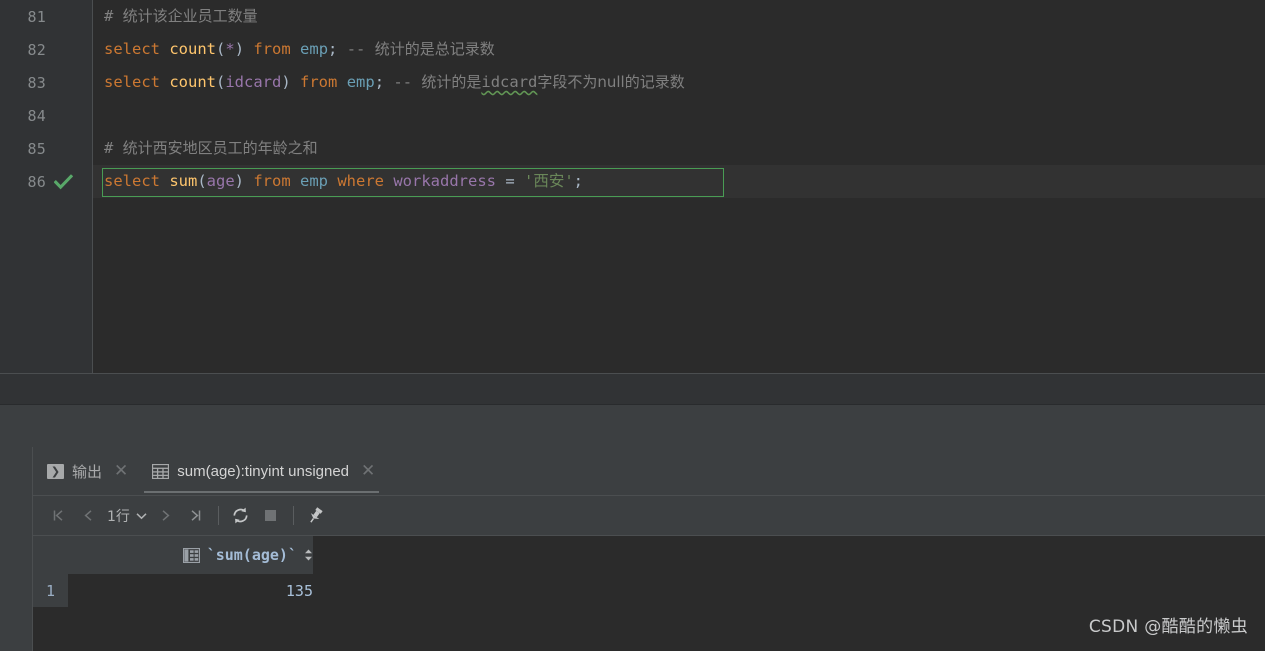 This screenshot has height=651, width=1265. Describe the element at coordinates (118, 516) in the screenshot. I see `row-count-label: 1行` at that location.